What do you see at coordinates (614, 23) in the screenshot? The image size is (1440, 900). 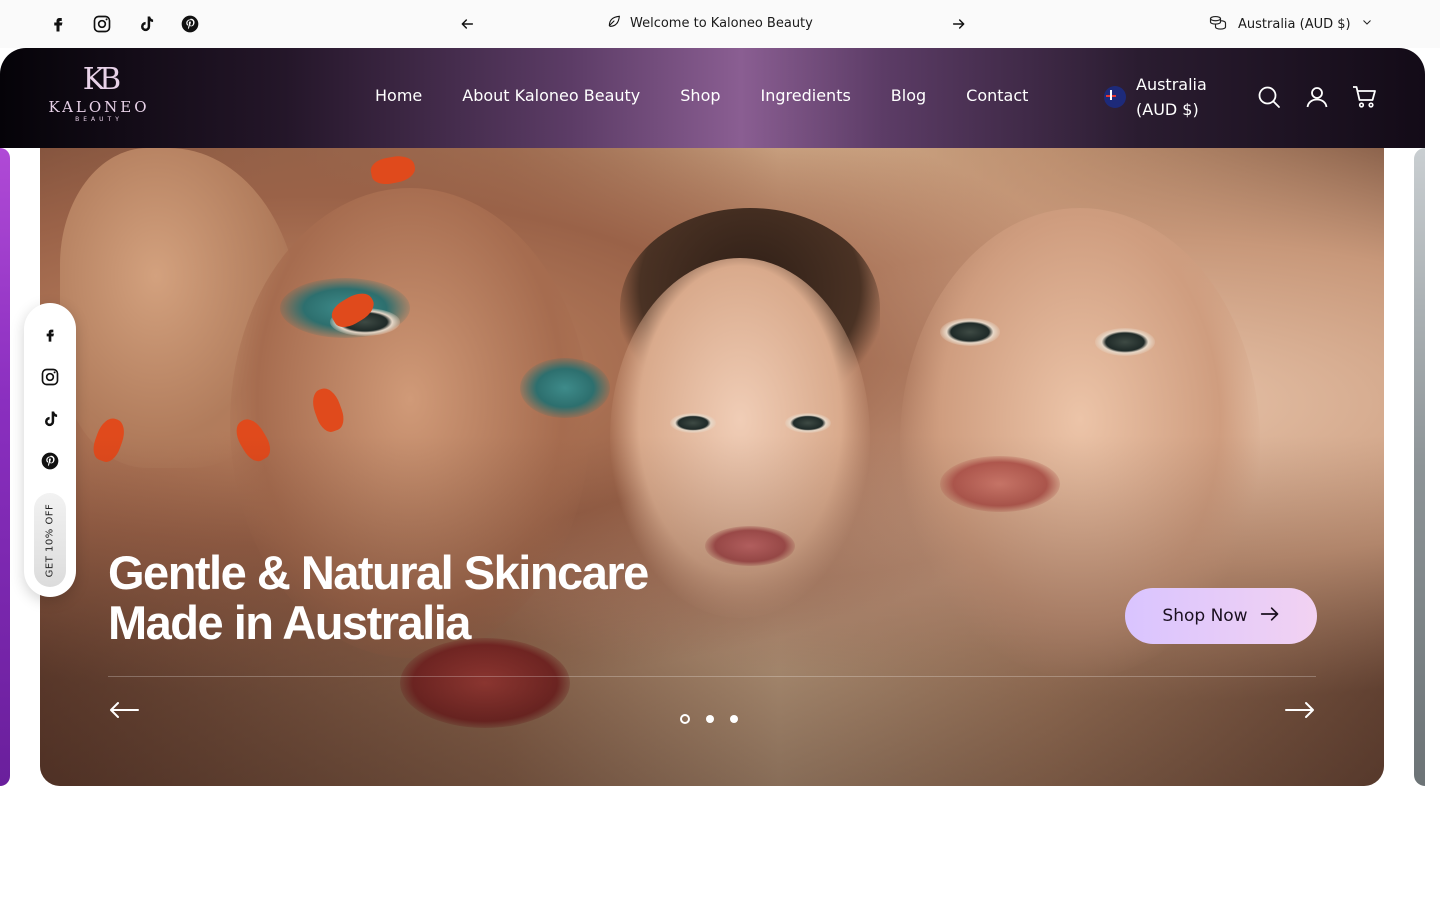 I see `leaf-icon` at bounding box center [614, 23].